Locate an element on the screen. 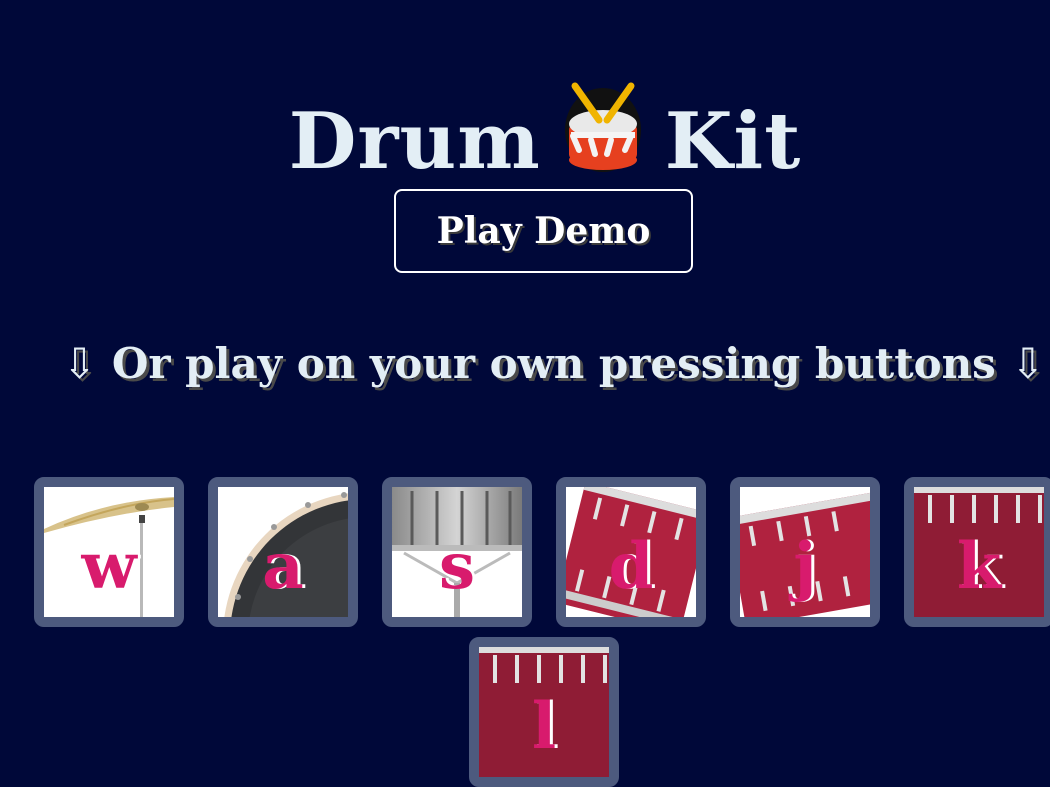  key-letter-a: a is located at coordinates (283, 566).